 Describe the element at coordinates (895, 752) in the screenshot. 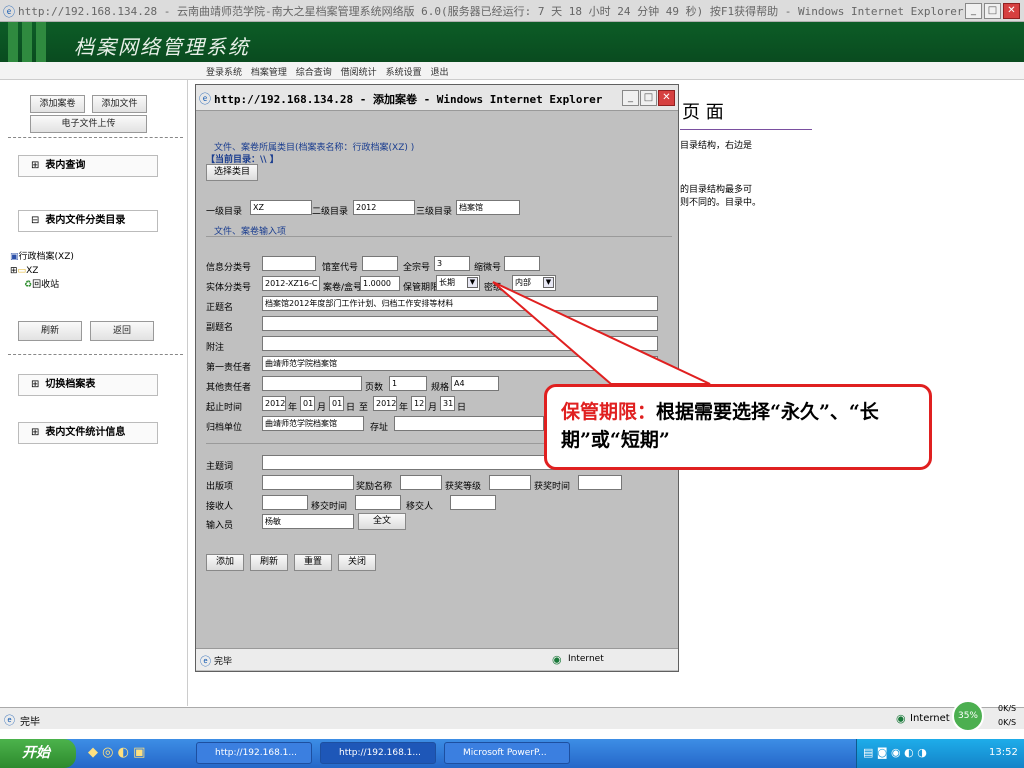

I see `tray-icons: ▤ ◙ ◉ ◐ ◑` at that location.